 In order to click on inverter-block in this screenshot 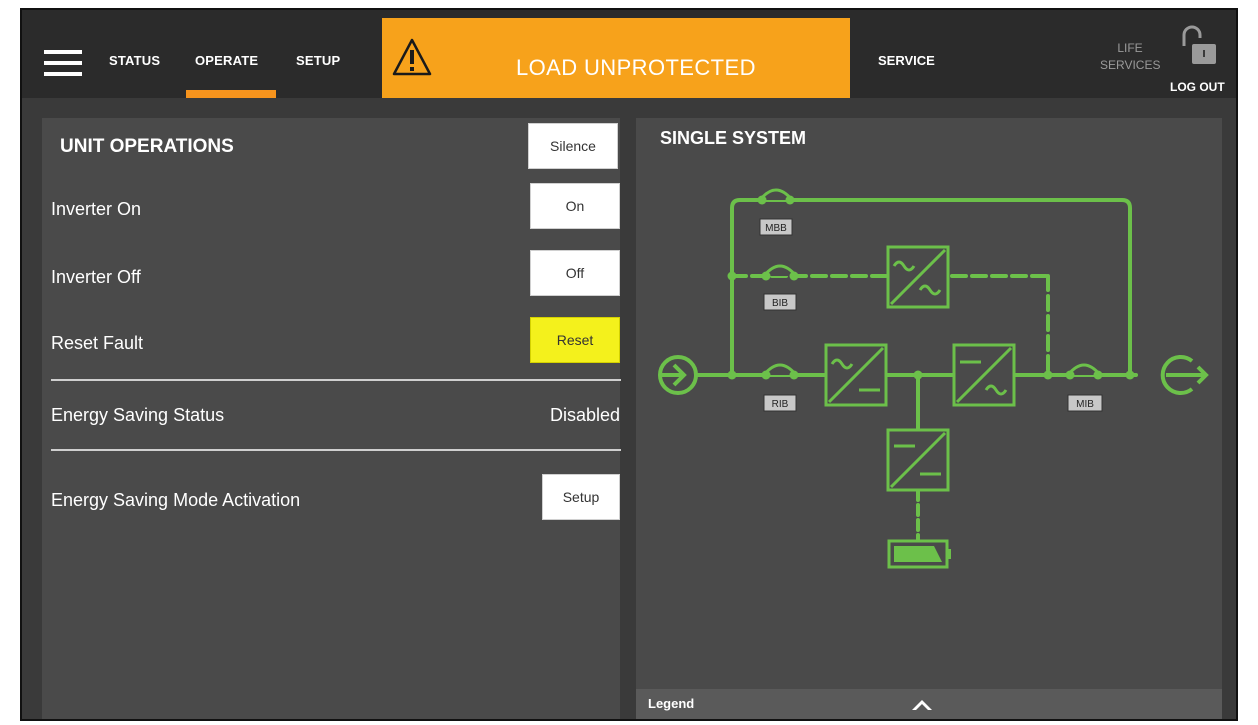, I will do `click(984, 375)`.